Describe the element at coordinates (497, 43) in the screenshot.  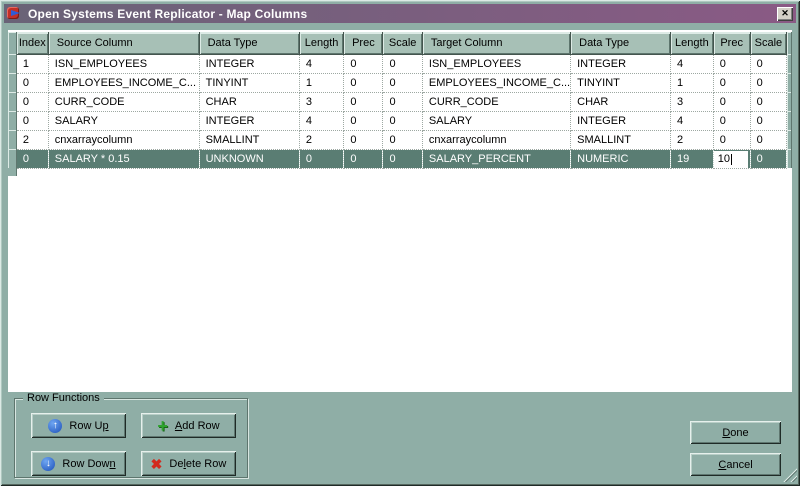
I see `column-header: Target Column` at that location.